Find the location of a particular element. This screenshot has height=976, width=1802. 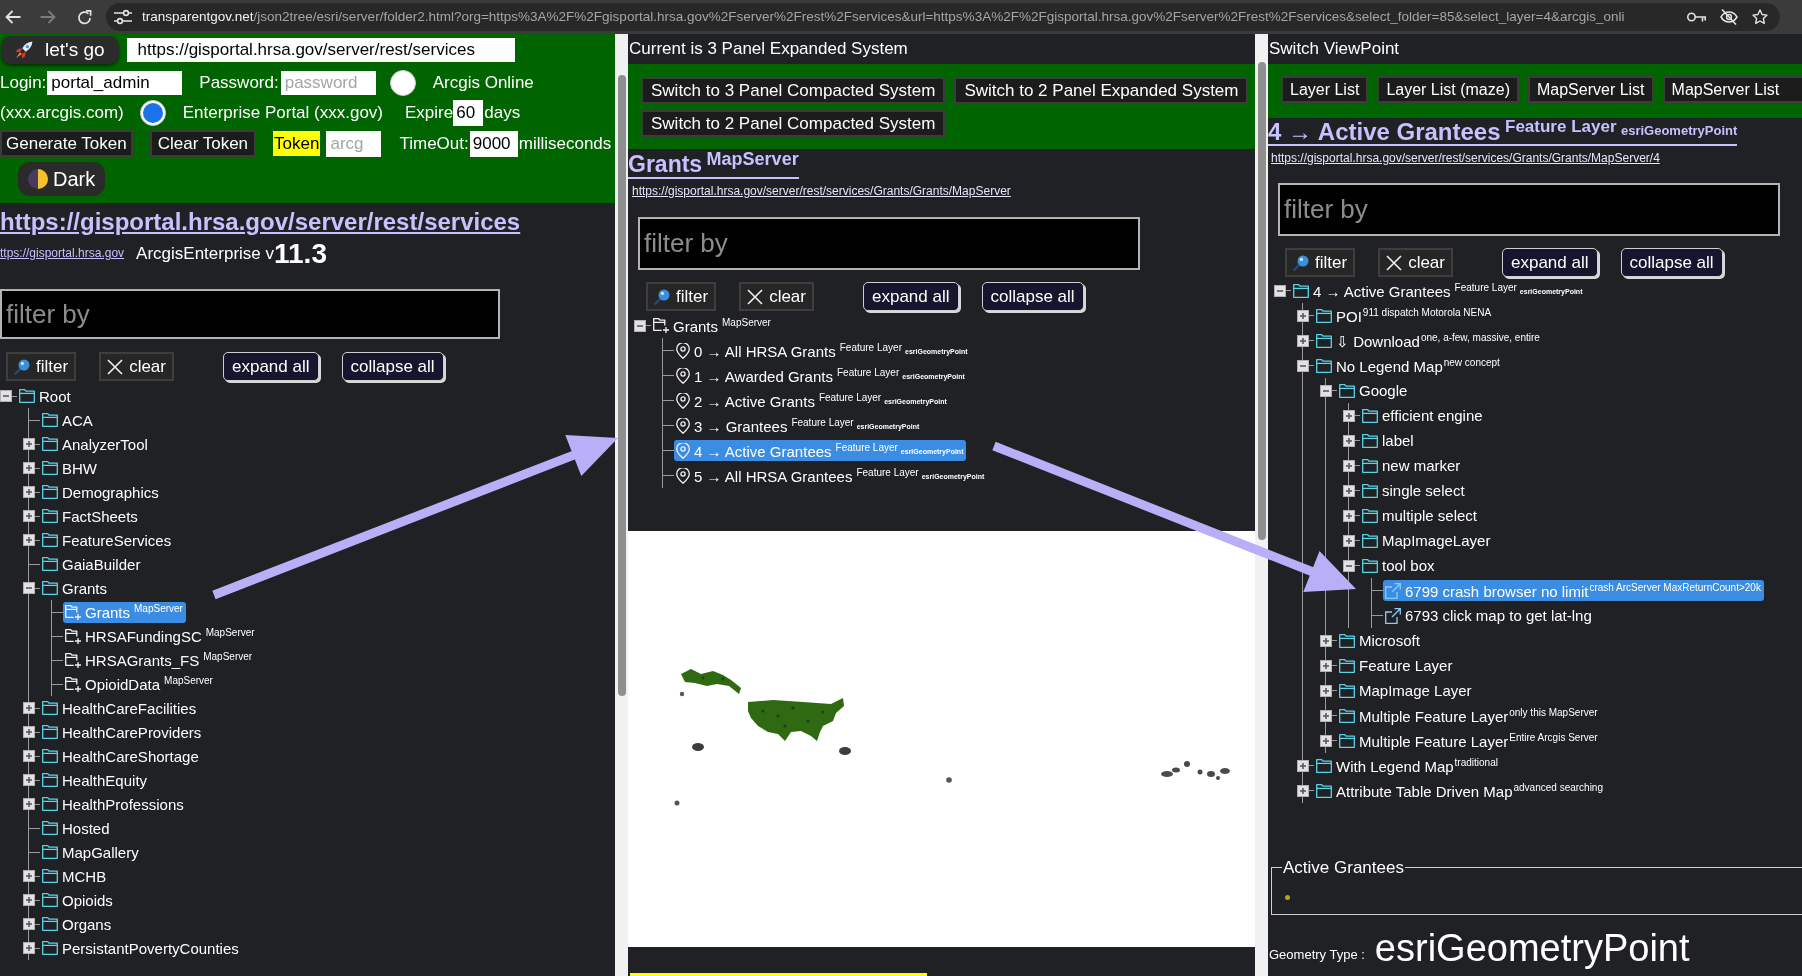

tree-item: MapImage Layer is located at coordinates (1406, 690).